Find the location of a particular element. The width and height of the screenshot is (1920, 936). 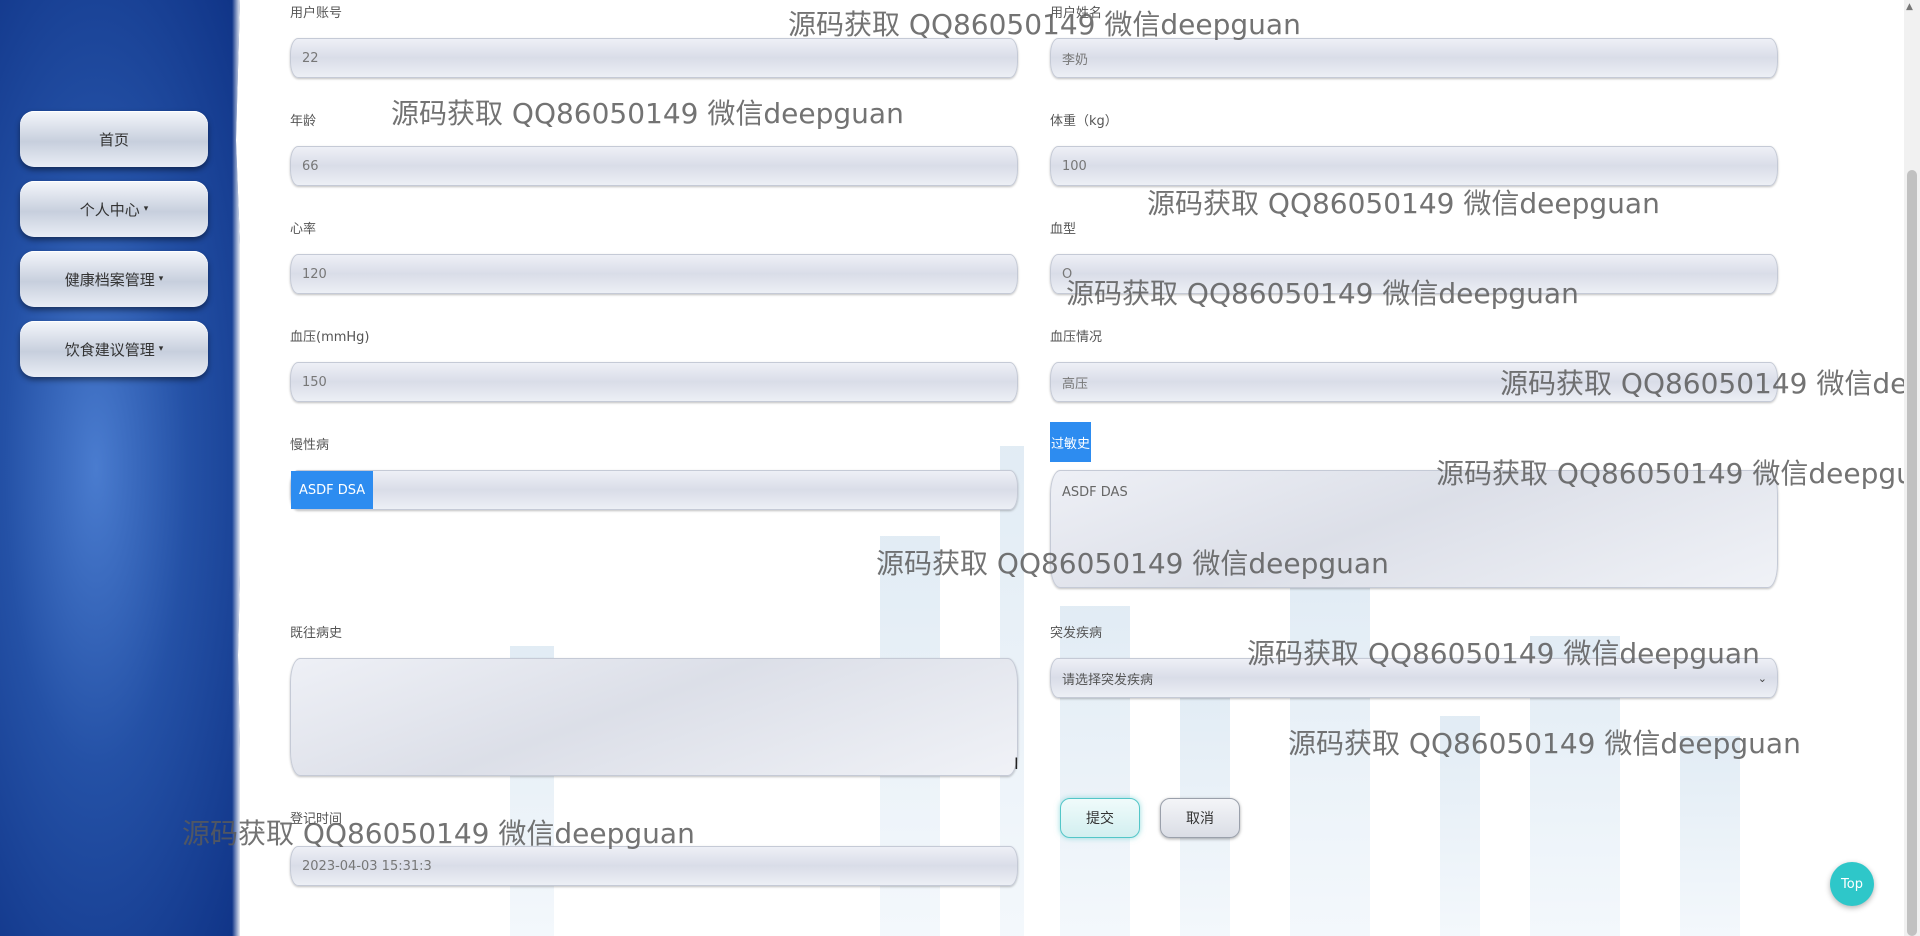

name-input: 李奶 is located at coordinates (1414, 58).